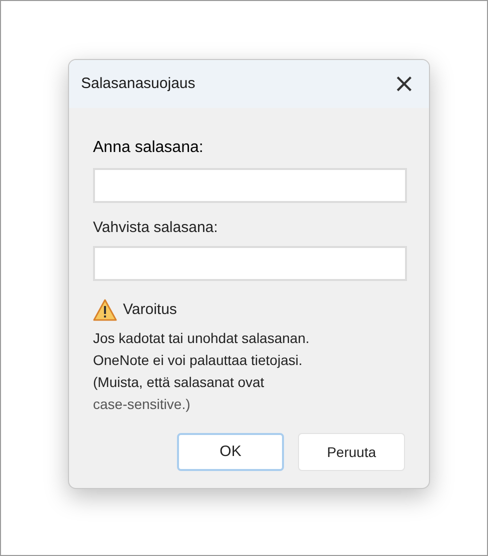 Image resolution: width=488 pixels, height=556 pixels. I want to click on field-label: Vahvista salasana:, so click(156, 228).